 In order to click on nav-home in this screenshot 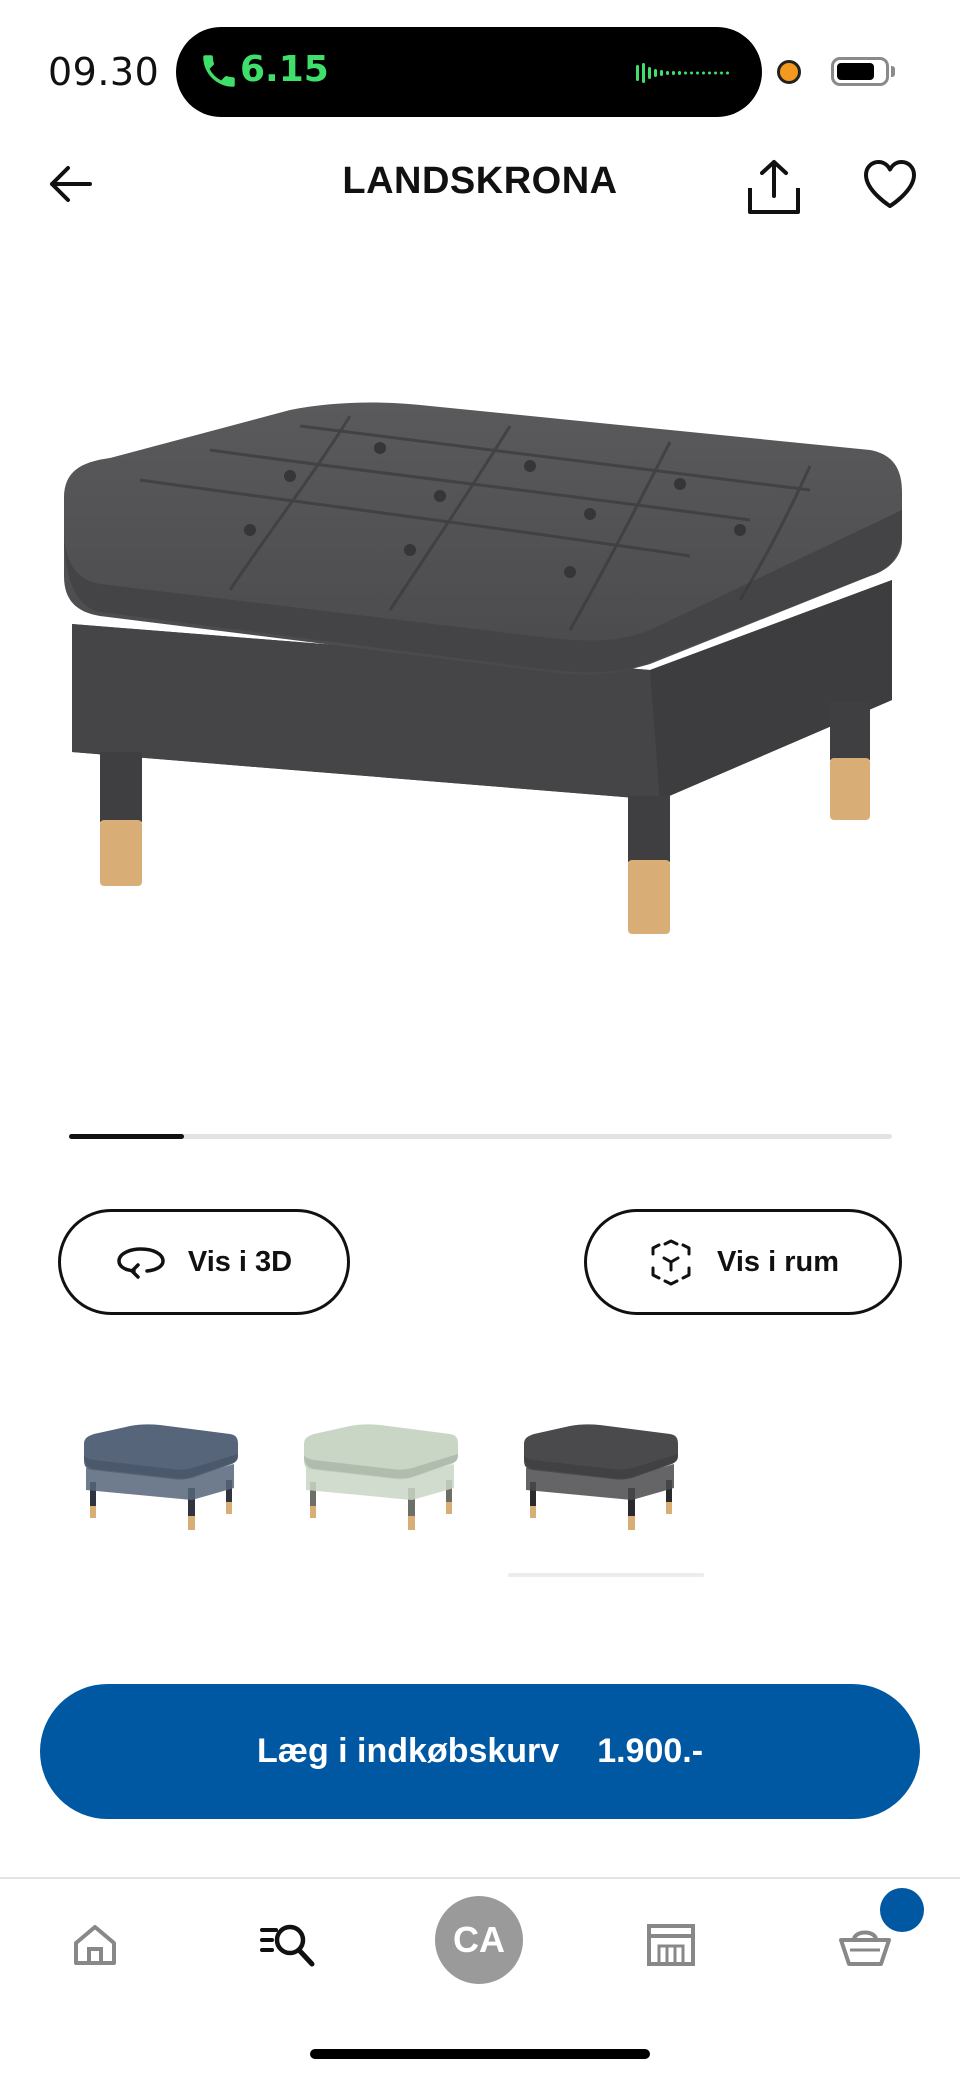, I will do `click(95, 1945)`.